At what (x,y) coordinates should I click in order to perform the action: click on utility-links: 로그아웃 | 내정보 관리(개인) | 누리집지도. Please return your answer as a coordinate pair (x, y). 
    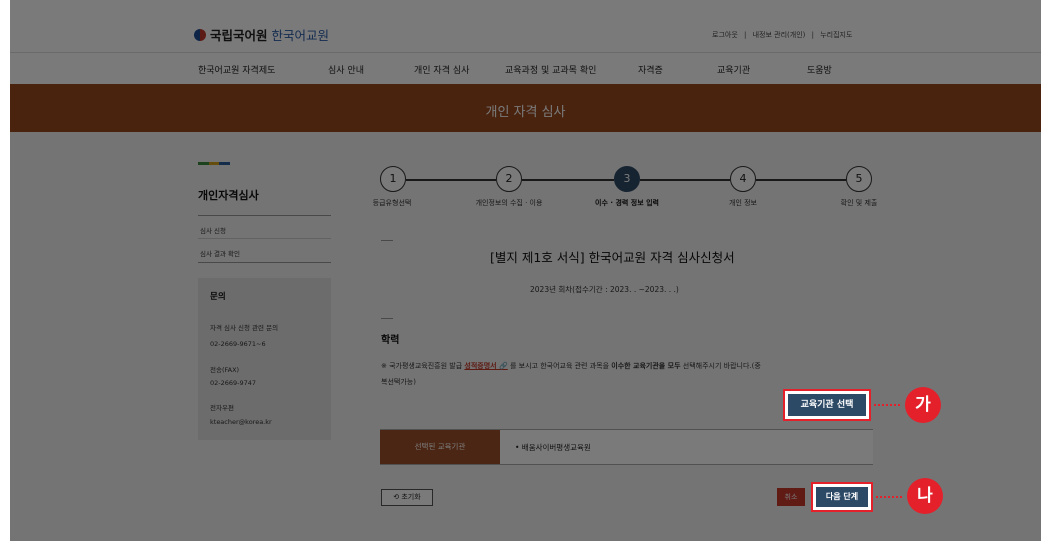
    Looking at the image, I should click on (782, 35).